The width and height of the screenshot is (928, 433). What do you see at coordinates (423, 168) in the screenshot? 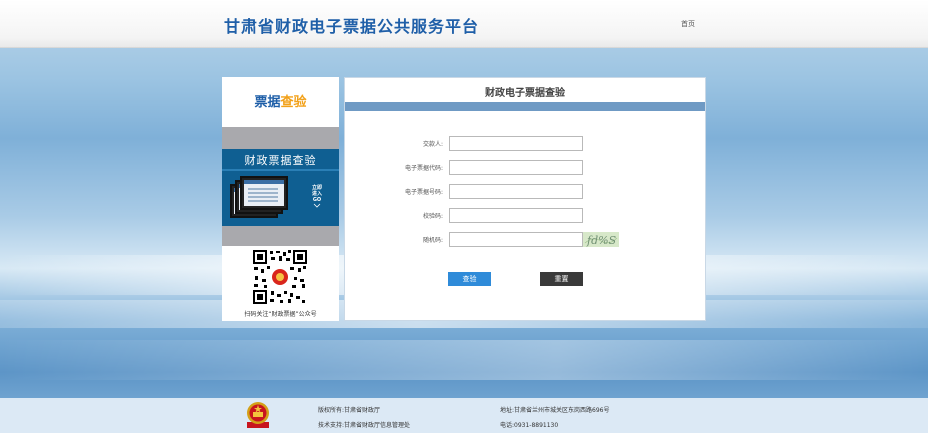
I see `invoice-code-label: 电子票据代码:` at bounding box center [423, 168].